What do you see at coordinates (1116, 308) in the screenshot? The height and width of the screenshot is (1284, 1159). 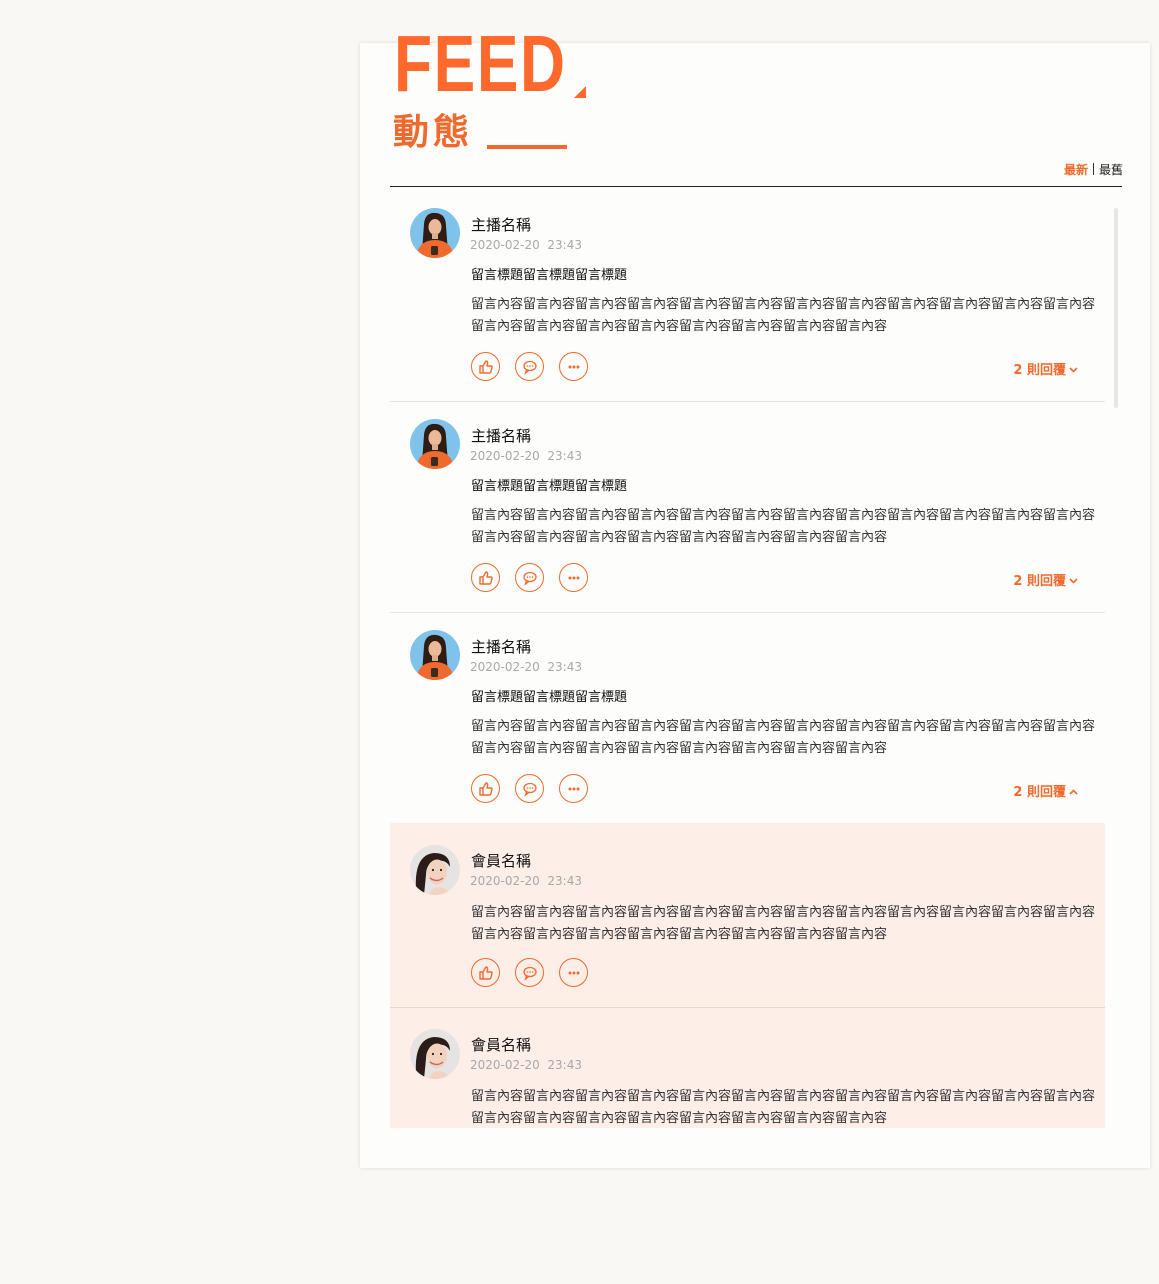 I see `scrollbar` at bounding box center [1116, 308].